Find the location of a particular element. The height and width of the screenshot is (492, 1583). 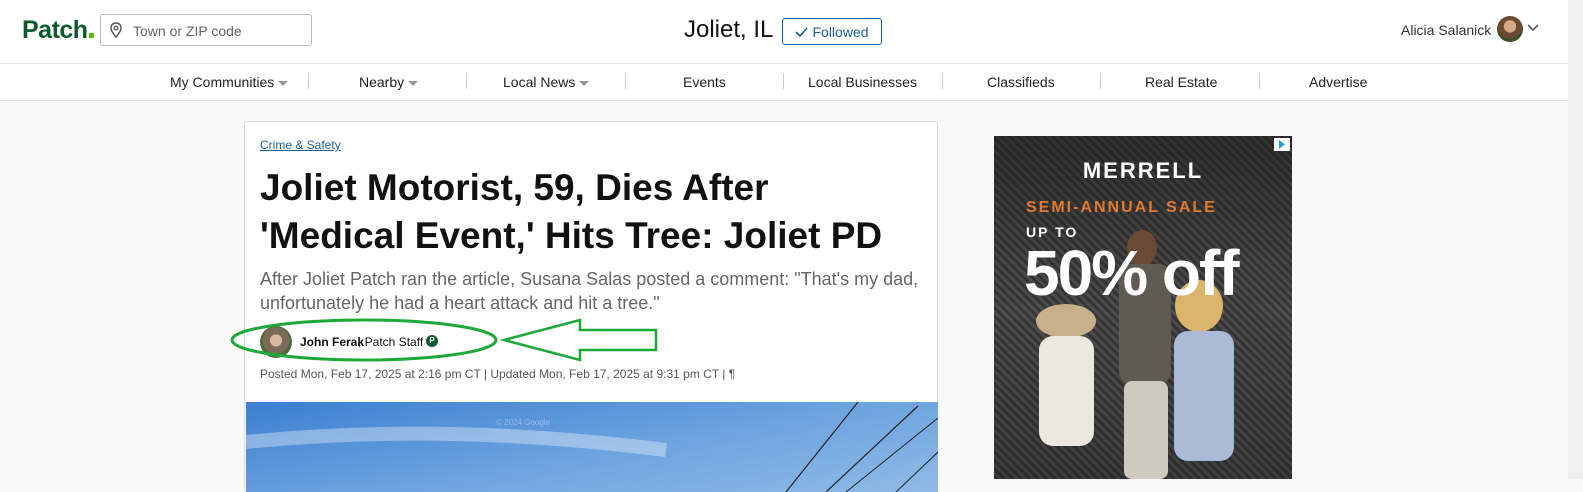

location-search-input is located at coordinates (218, 31).